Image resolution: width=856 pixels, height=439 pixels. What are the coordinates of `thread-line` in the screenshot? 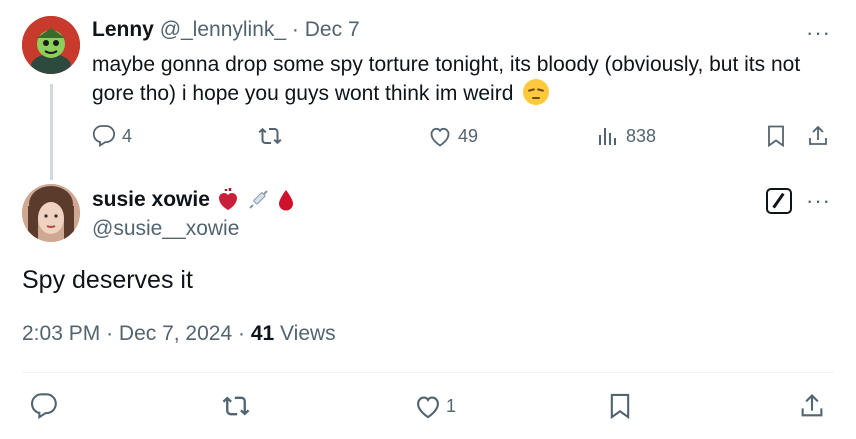 It's located at (51, 132).